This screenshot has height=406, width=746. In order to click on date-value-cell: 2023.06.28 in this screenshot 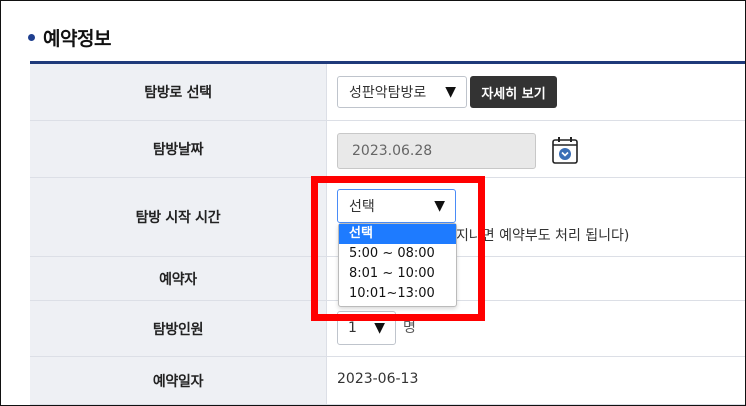, I will do `click(536, 149)`.